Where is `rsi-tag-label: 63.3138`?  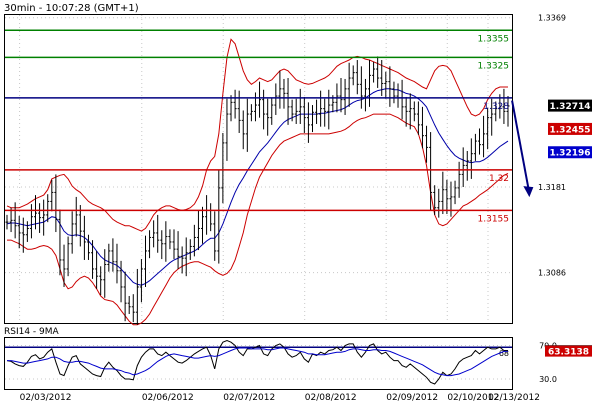 rsi-tag-label: 63.3138 is located at coordinates (568, 353).